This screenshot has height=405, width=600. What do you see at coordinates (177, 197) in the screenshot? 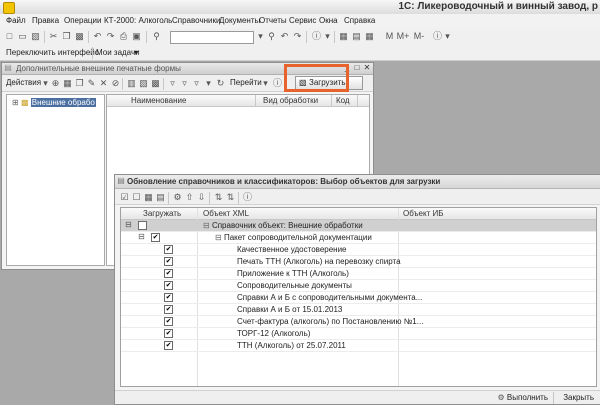
I see `settings-icon: ⚙` at bounding box center [177, 197].